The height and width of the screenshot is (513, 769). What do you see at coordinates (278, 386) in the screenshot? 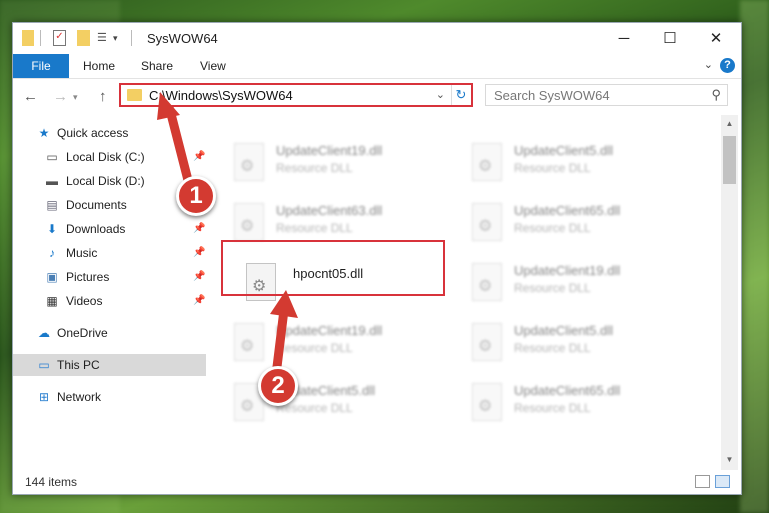
I see `callout-2: 2` at bounding box center [278, 386].